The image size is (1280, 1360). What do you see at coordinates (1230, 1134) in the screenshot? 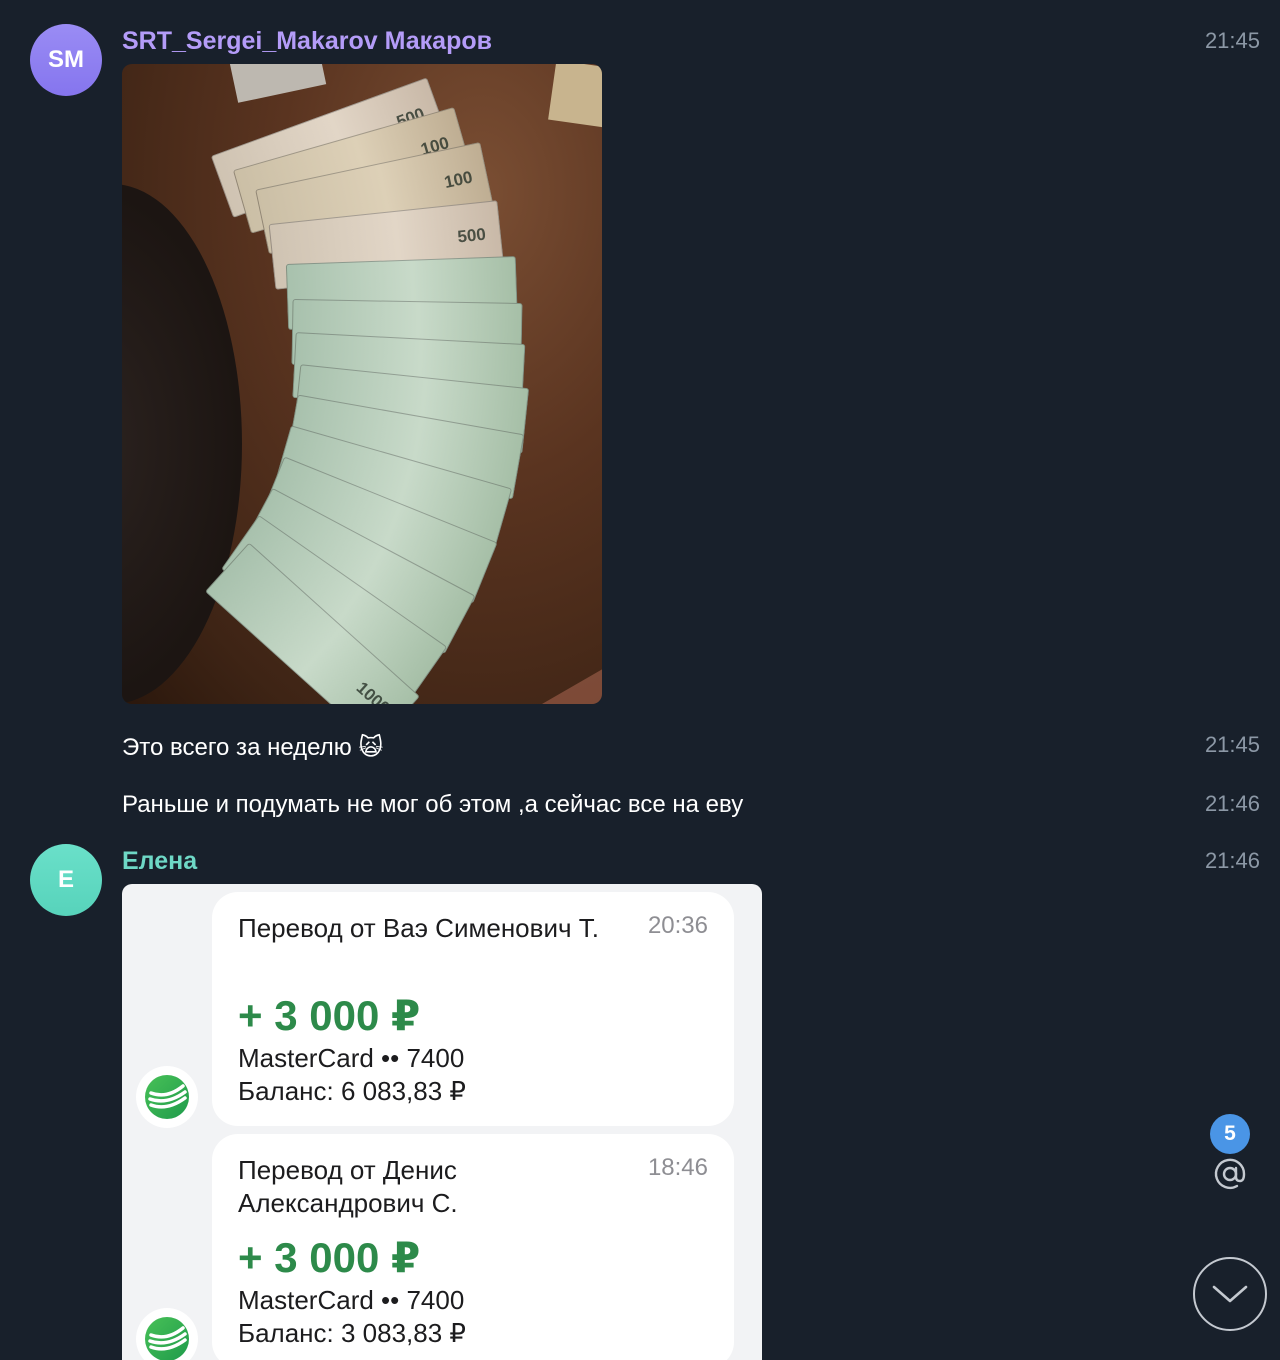
I see `unread-mentions-badge: 5` at bounding box center [1230, 1134].